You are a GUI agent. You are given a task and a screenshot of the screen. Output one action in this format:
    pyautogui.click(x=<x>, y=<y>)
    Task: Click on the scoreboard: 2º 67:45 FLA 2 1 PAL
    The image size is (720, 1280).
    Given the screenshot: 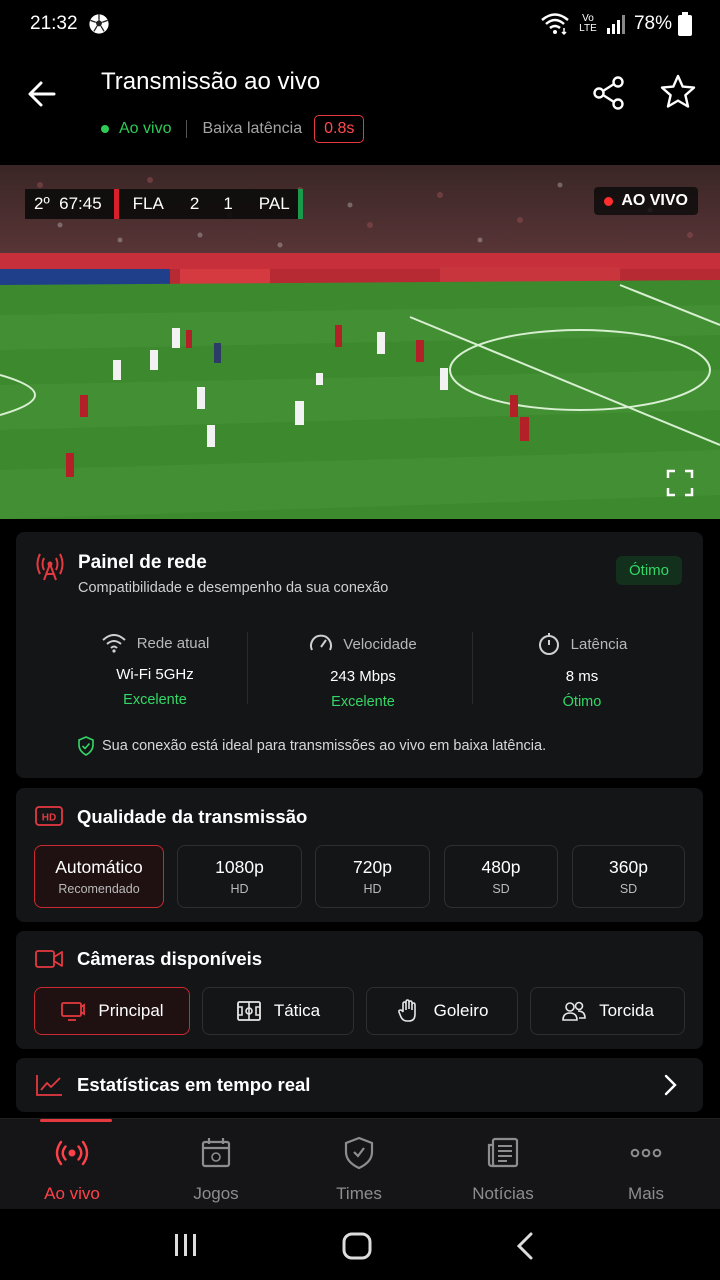 What is the action you would take?
    pyautogui.click(x=164, y=204)
    